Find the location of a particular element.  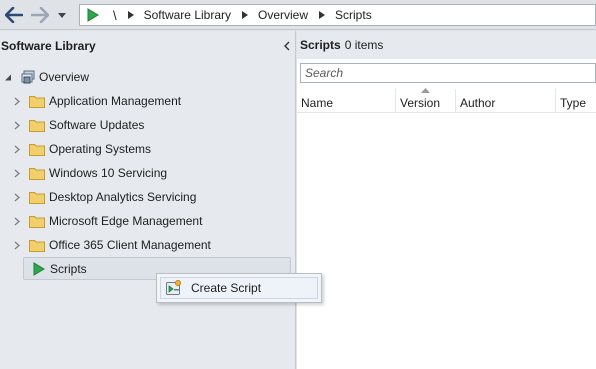

collapse-pane-icon is located at coordinates (287, 46).